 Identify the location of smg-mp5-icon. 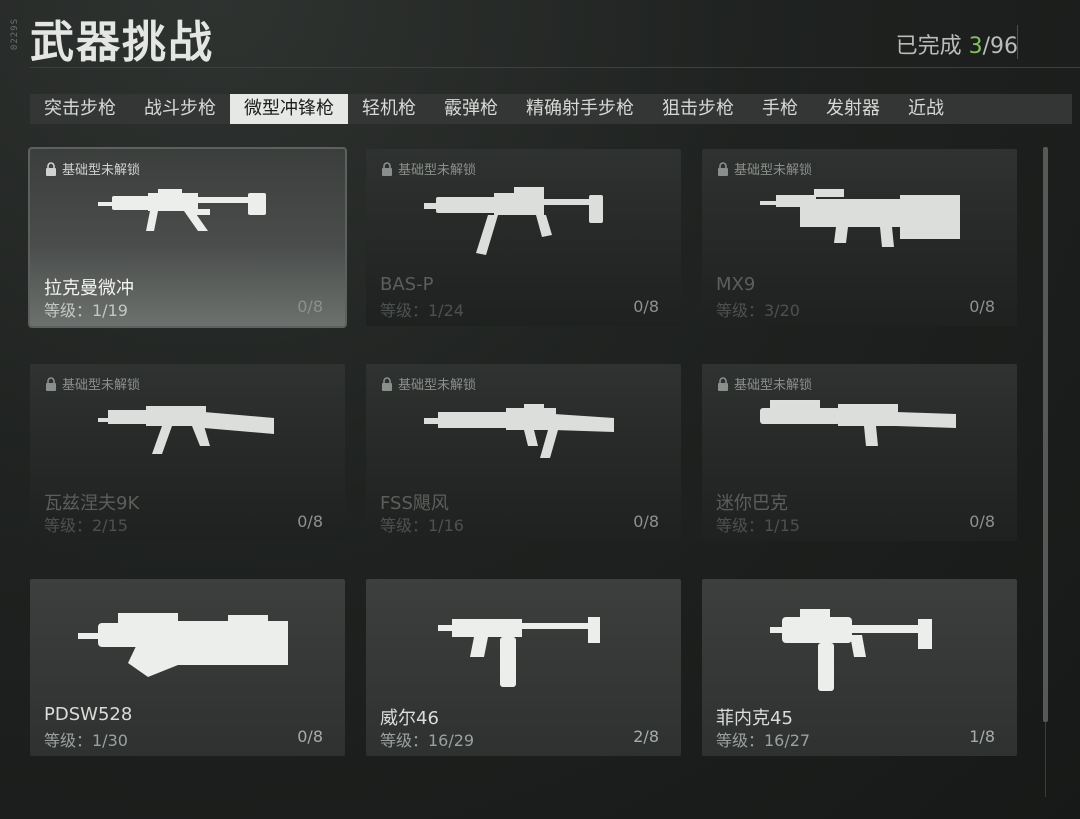
(188, 212).